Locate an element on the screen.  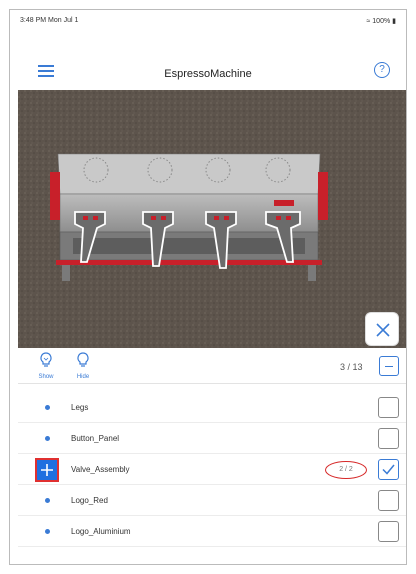
hide-button: Hide is located at coordinates (83, 366).